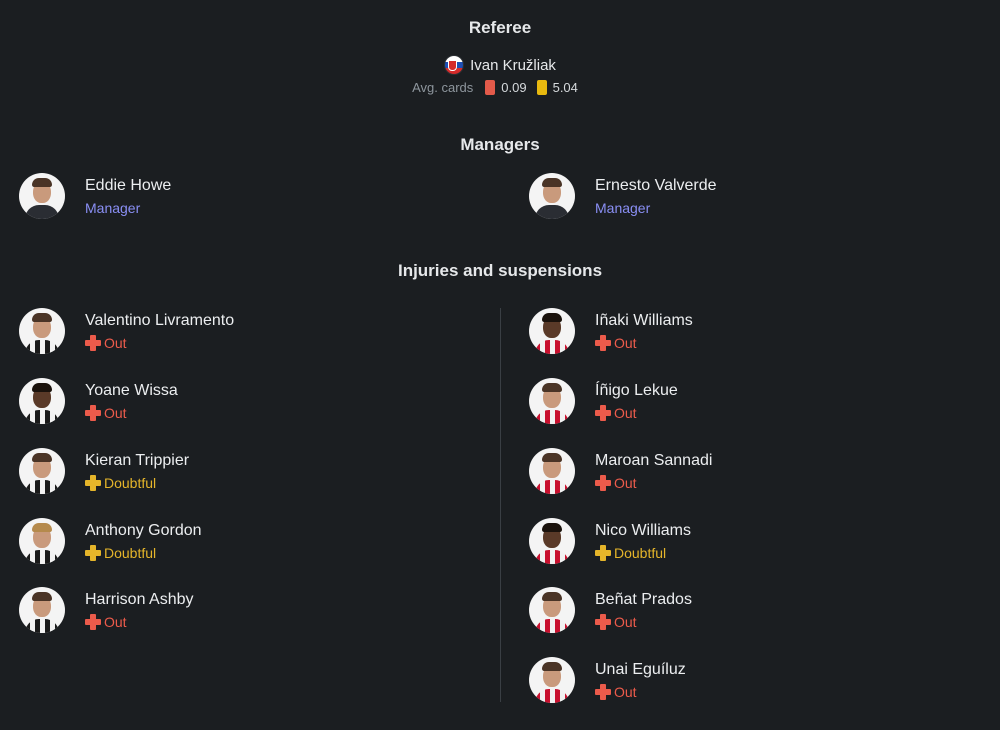  What do you see at coordinates (656, 185) in the screenshot?
I see `manager-name: Ernesto Valverde` at bounding box center [656, 185].